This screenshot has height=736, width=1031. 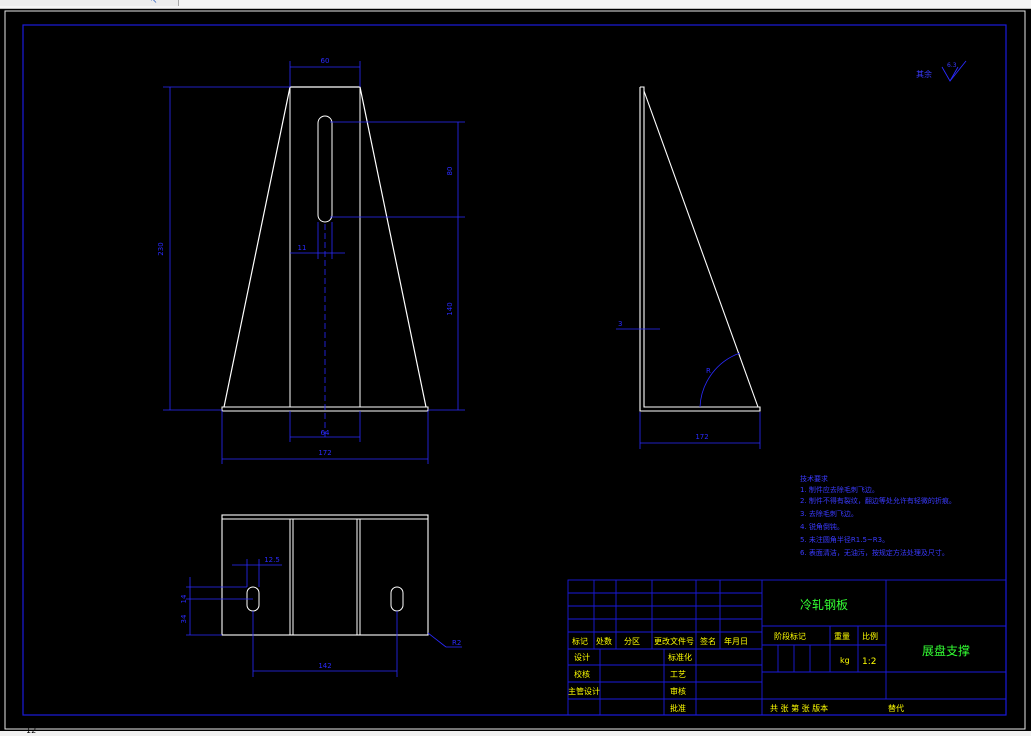 What do you see at coordinates (664, 380) in the screenshot?
I see `side-dim-labels: 3 R 172` at bounding box center [664, 380].